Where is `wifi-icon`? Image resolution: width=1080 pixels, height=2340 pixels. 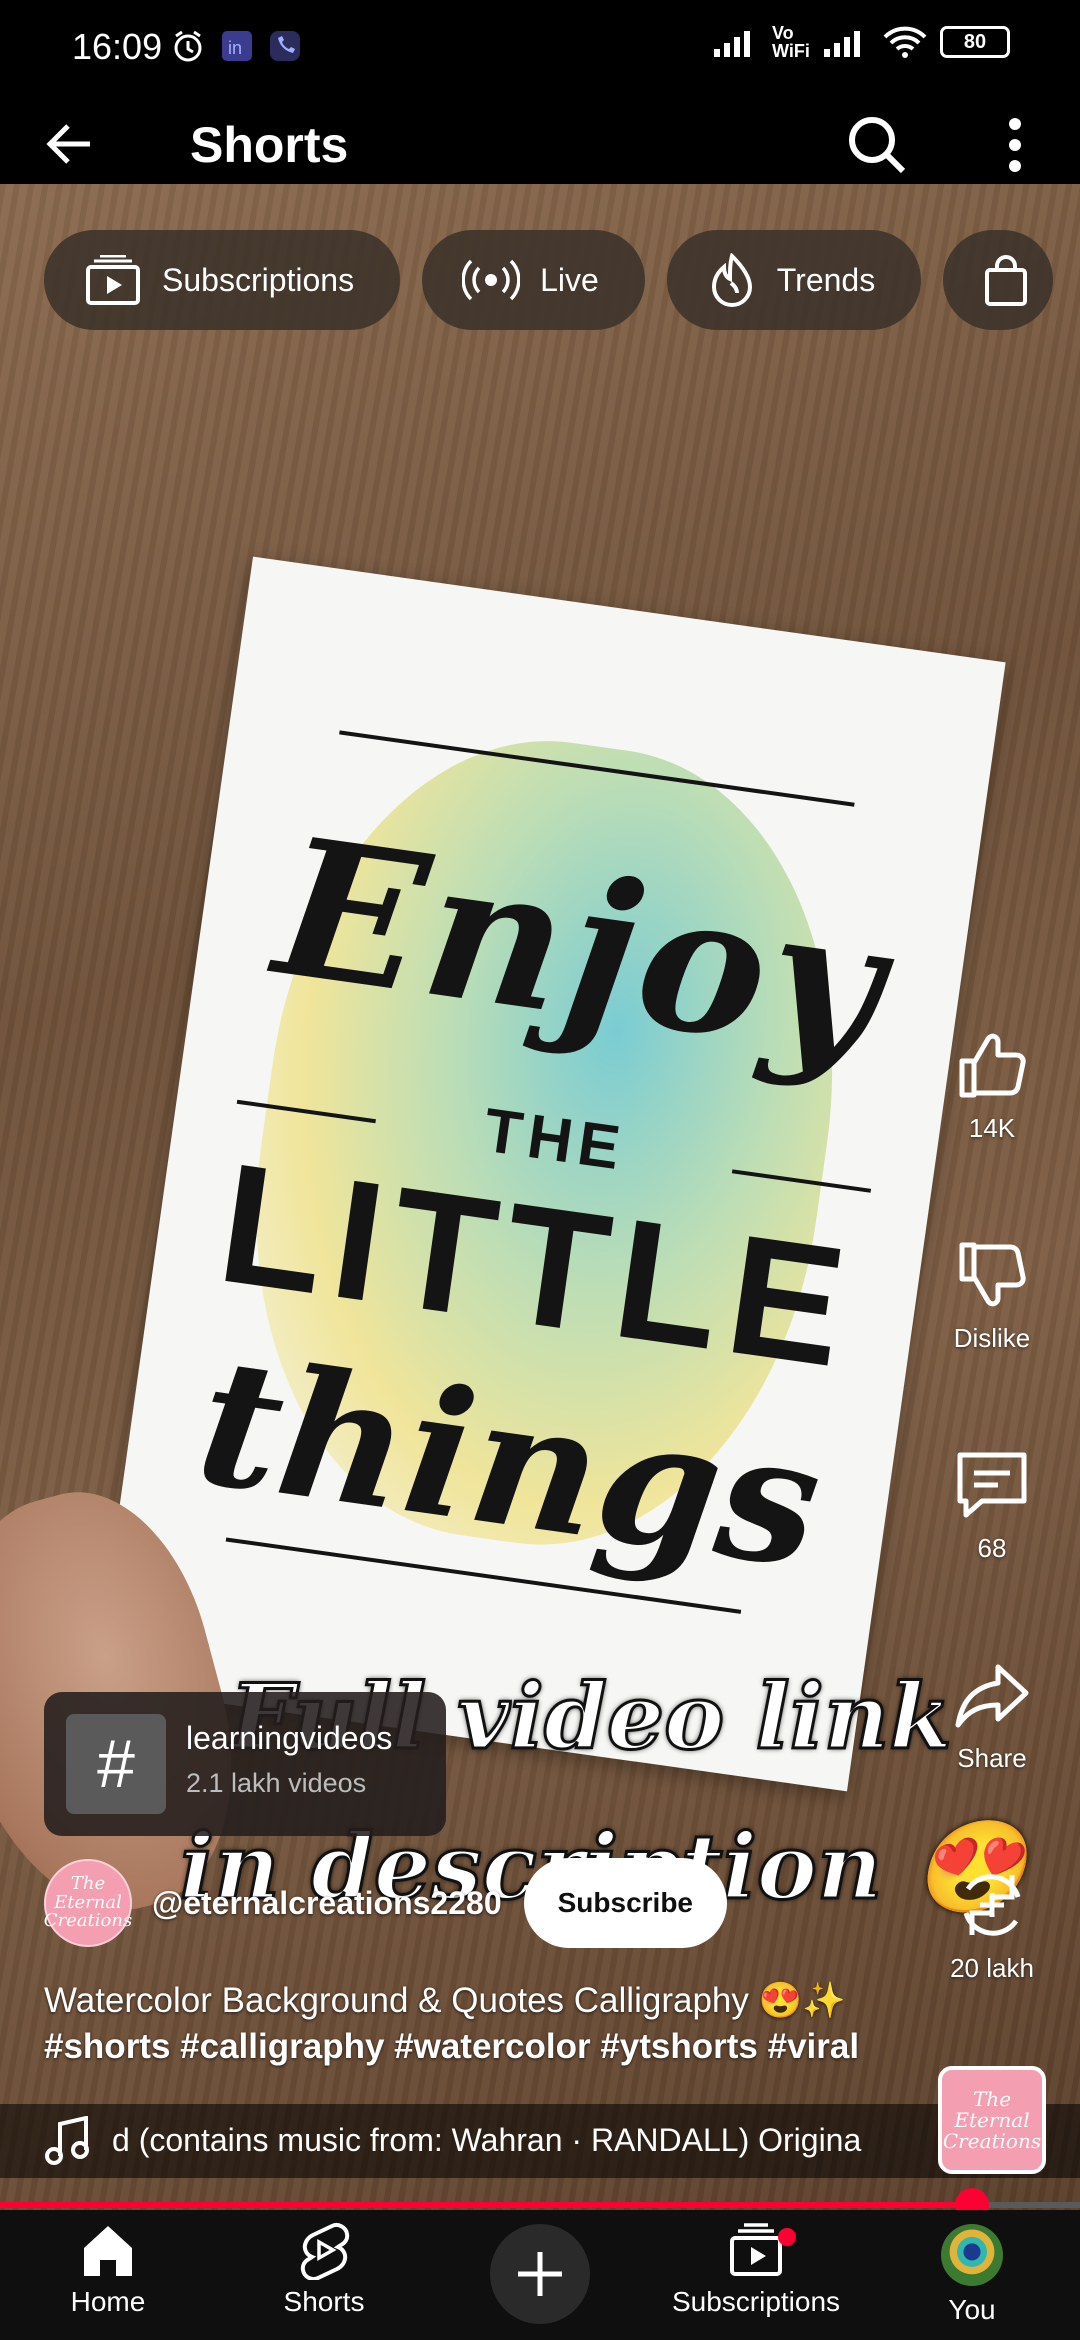 wifi-icon is located at coordinates (905, 42).